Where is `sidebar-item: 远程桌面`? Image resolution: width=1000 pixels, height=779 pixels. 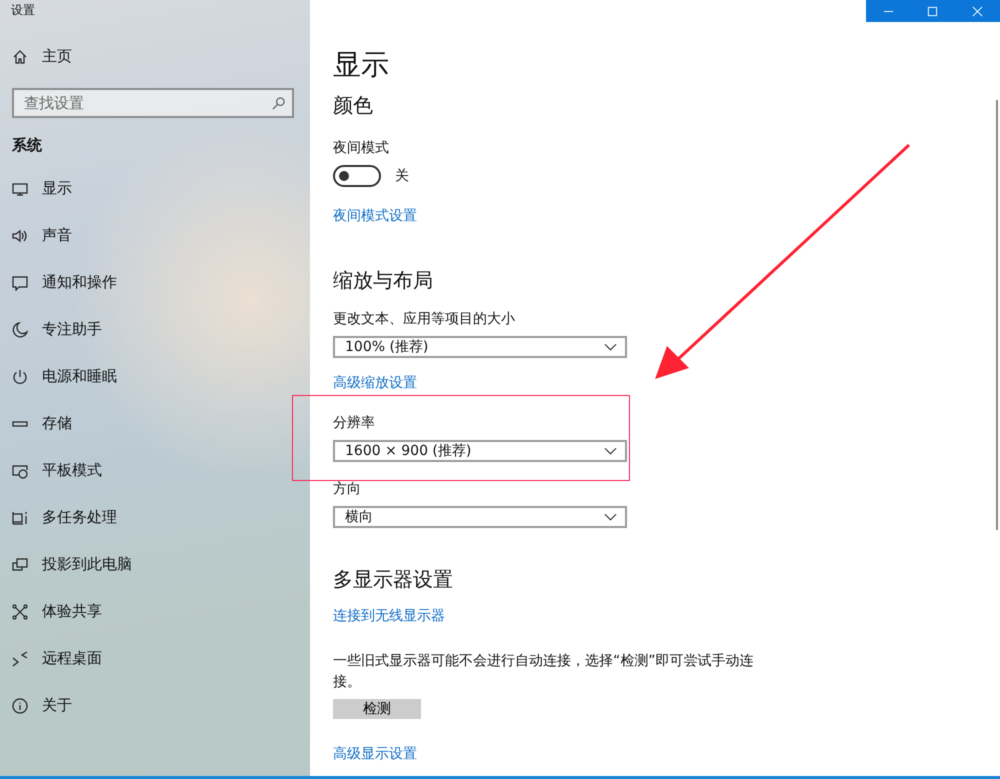 sidebar-item: 远程桌面 is located at coordinates (51, 658).